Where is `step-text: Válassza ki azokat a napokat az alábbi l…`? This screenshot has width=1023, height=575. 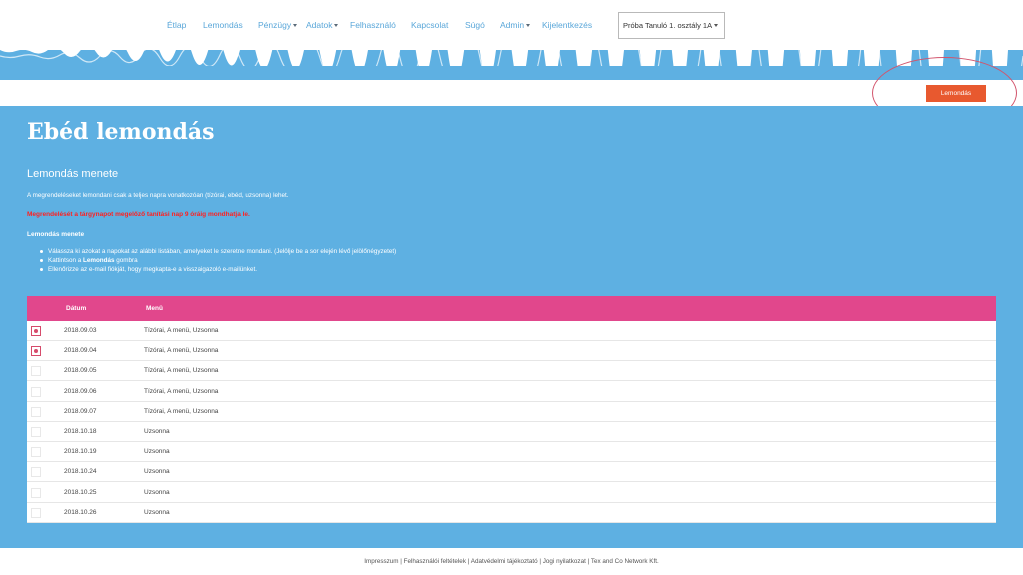 step-text: Válassza ki azokat a napokat az alábbi l… is located at coordinates (222, 251).